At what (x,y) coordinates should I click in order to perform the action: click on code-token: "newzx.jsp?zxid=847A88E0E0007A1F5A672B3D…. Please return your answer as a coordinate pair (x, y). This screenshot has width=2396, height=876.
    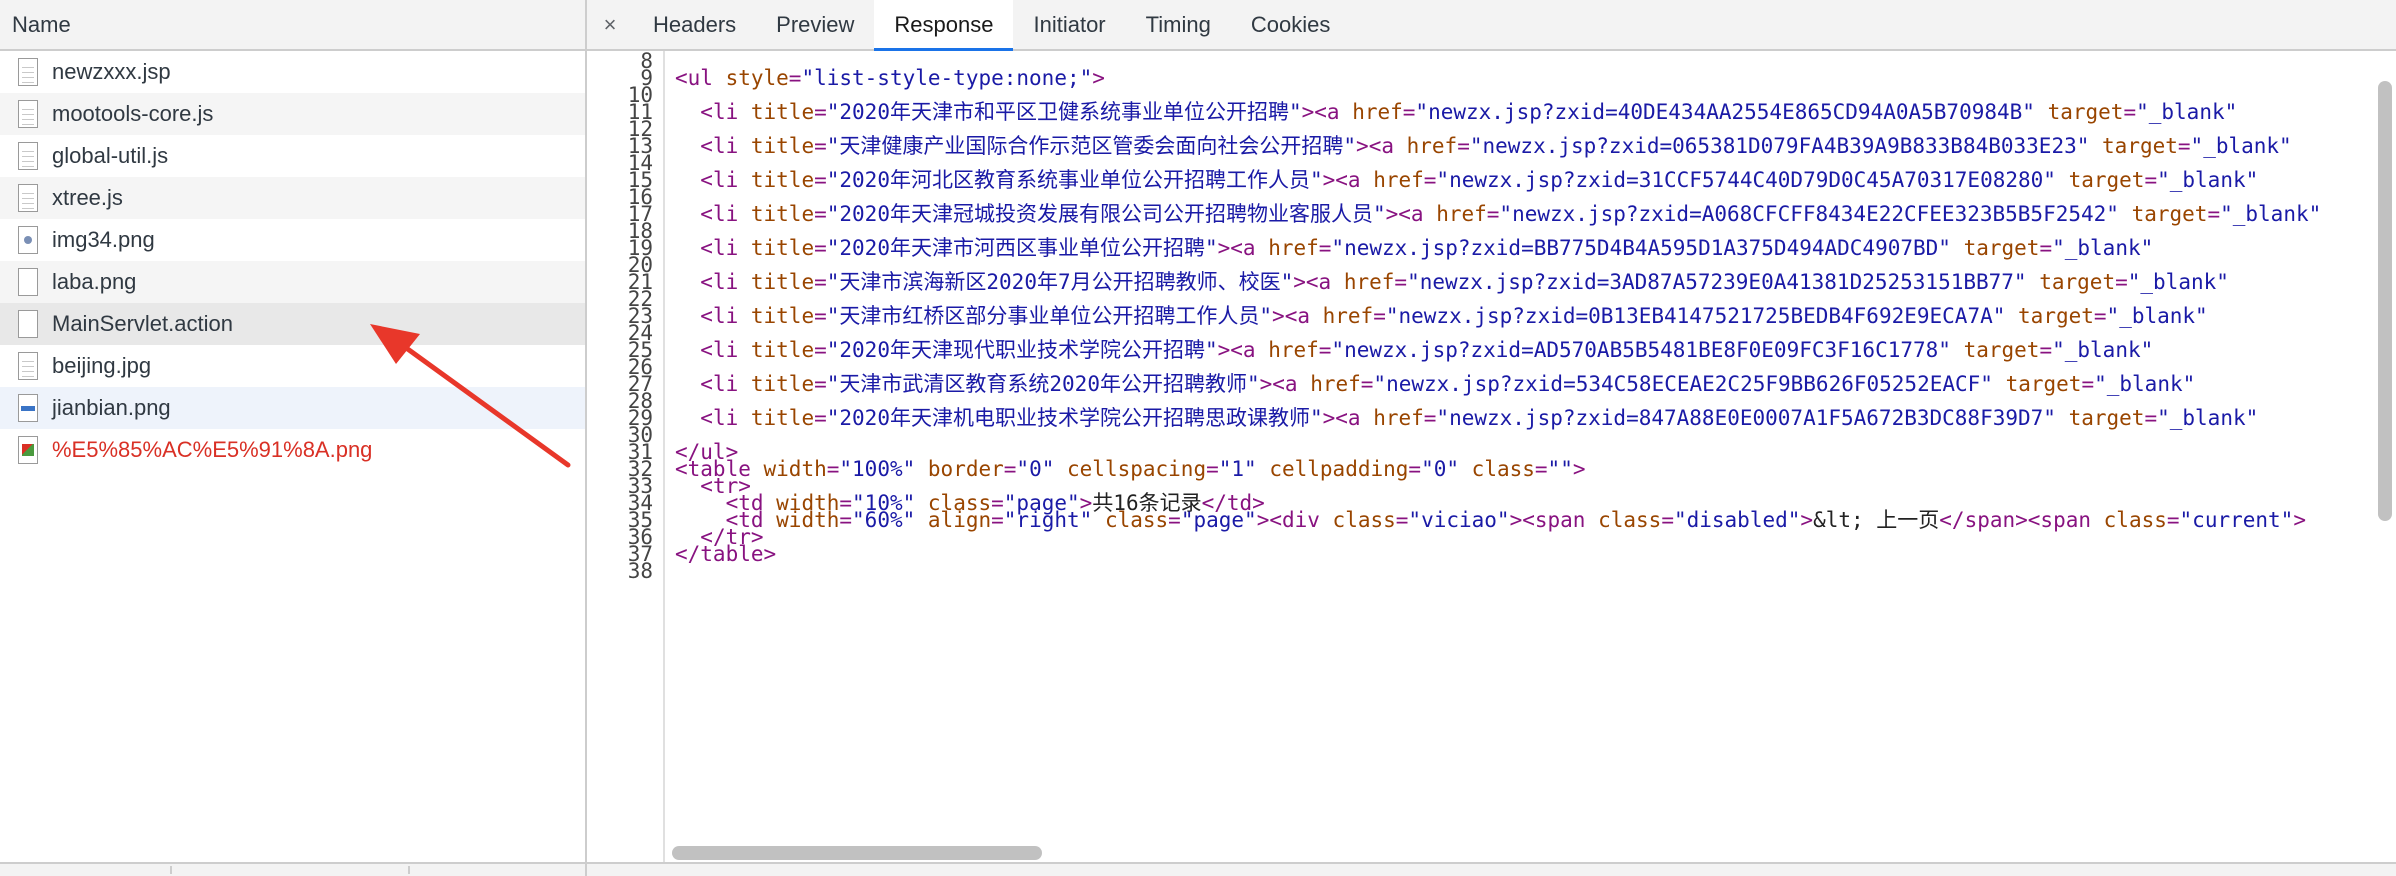
    Looking at the image, I should click on (1746, 418).